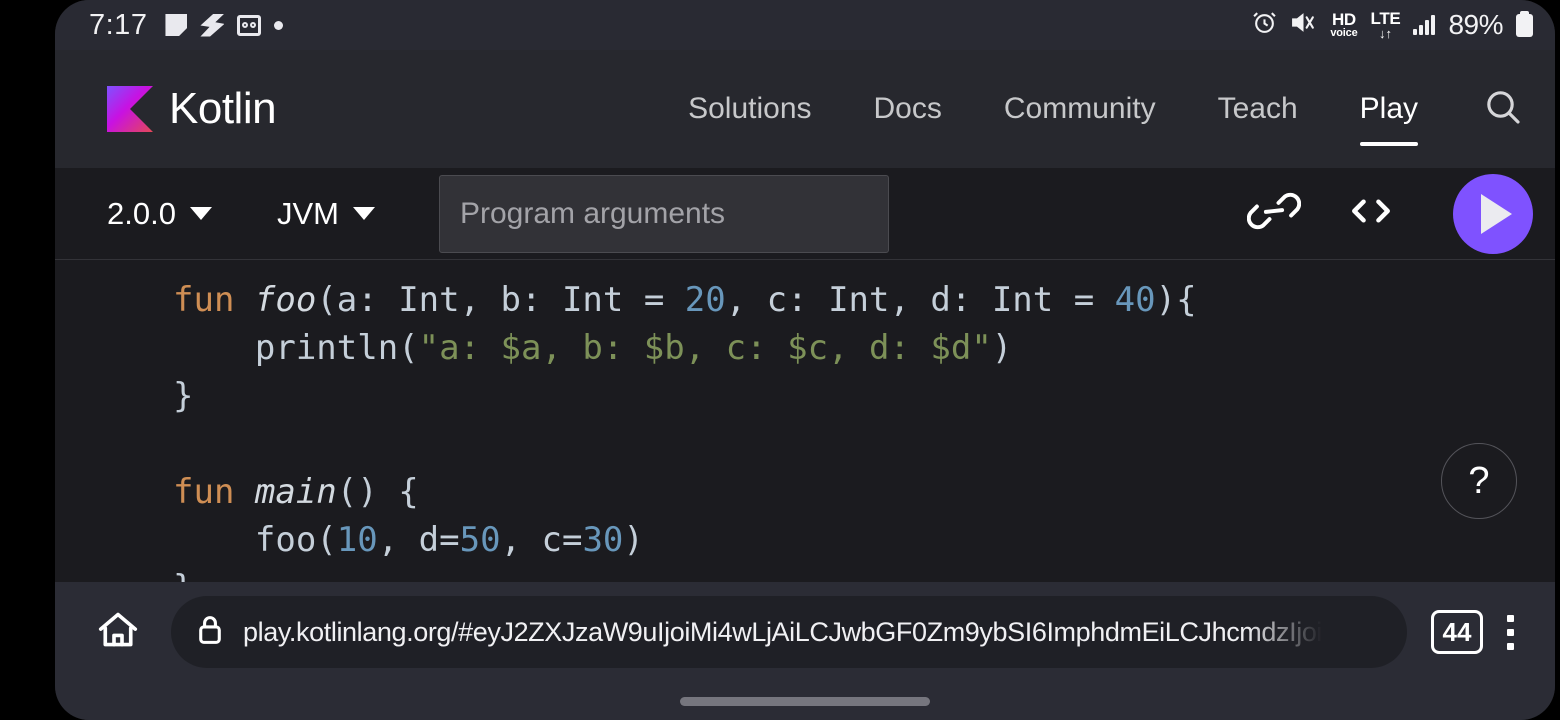 The height and width of the screenshot is (720, 1560). What do you see at coordinates (176, 25) in the screenshot?
I see `note-icon` at bounding box center [176, 25].